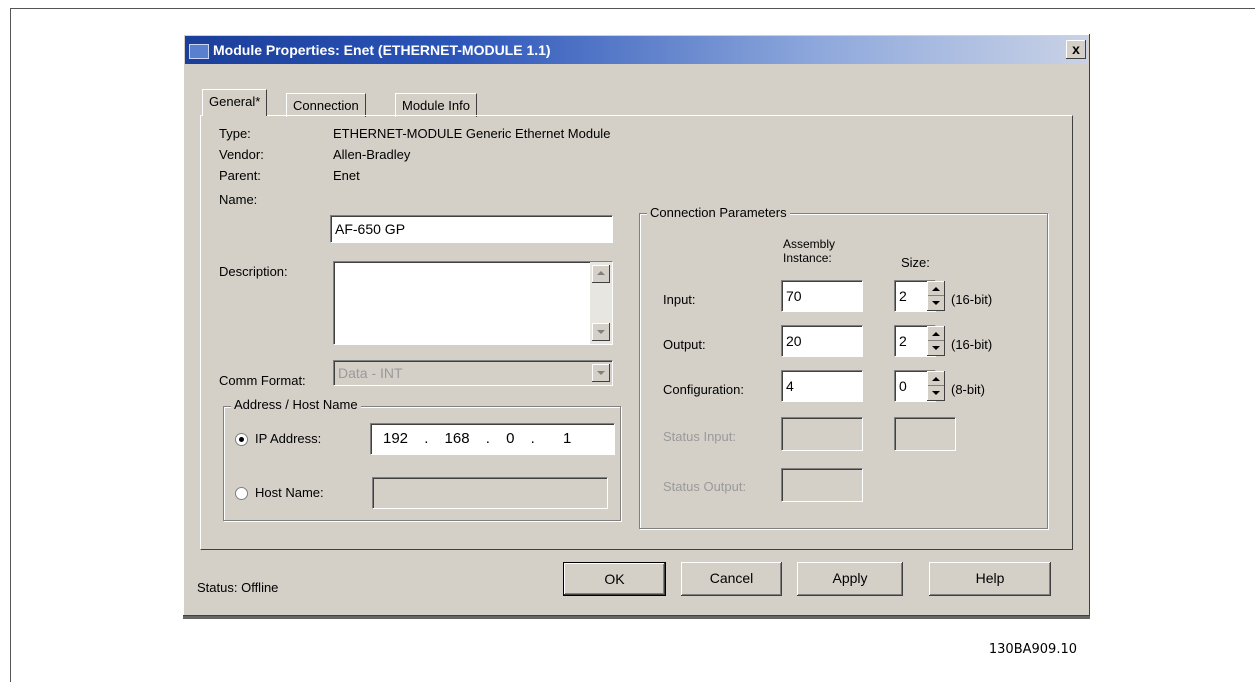 The width and height of the screenshot is (1255, 682). Describe the element at coordinates (684, 344) in the screenshot. I see `output-label: Output:` at that location.